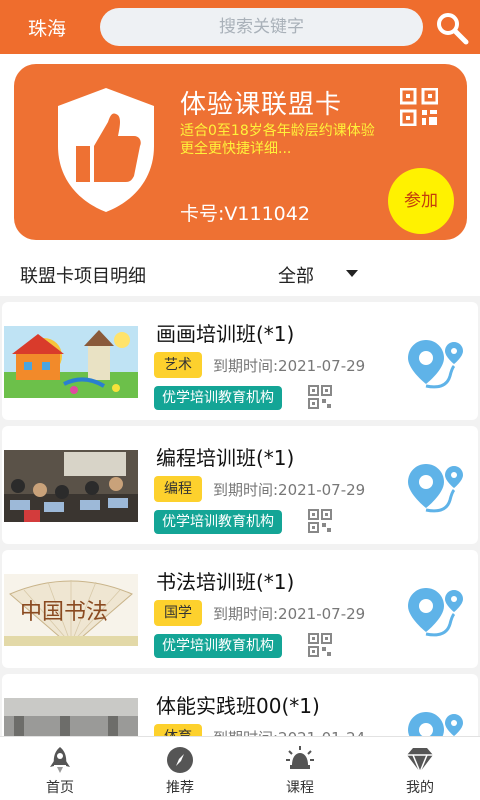 This screenshot has height=800, width=480. Describe the element at coordinates (71, 486) in the screenshot. I see `coding-class-thumbnail` at that location.